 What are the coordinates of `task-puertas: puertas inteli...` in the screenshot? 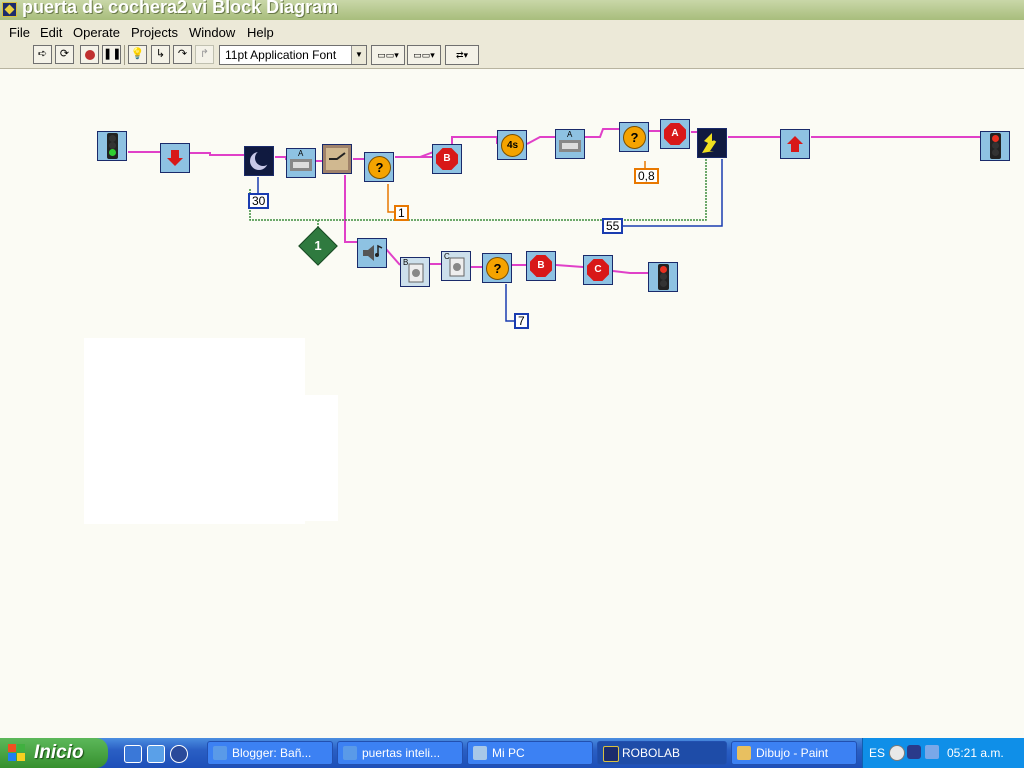 It's located at (400, 753).